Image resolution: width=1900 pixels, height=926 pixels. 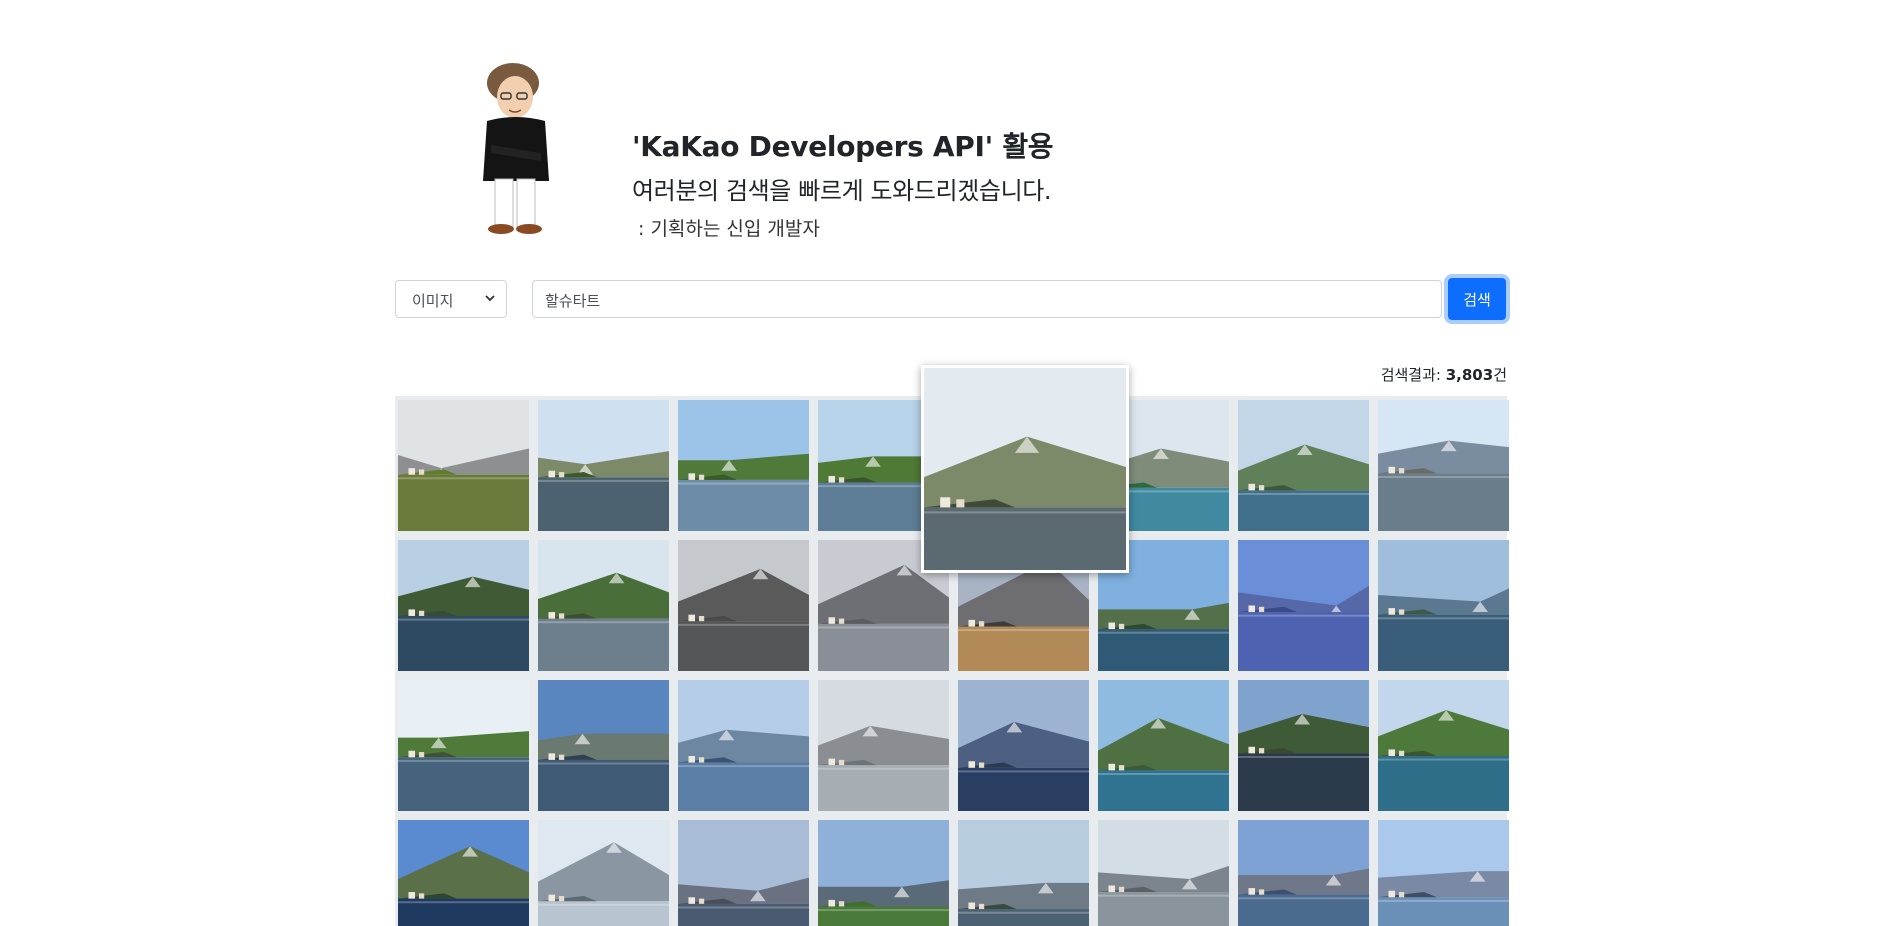 What do you see at coordinates (1469, 375) in the screenshot?
I see `result-count-value: 3,803` at bounding box center [1469, 375].